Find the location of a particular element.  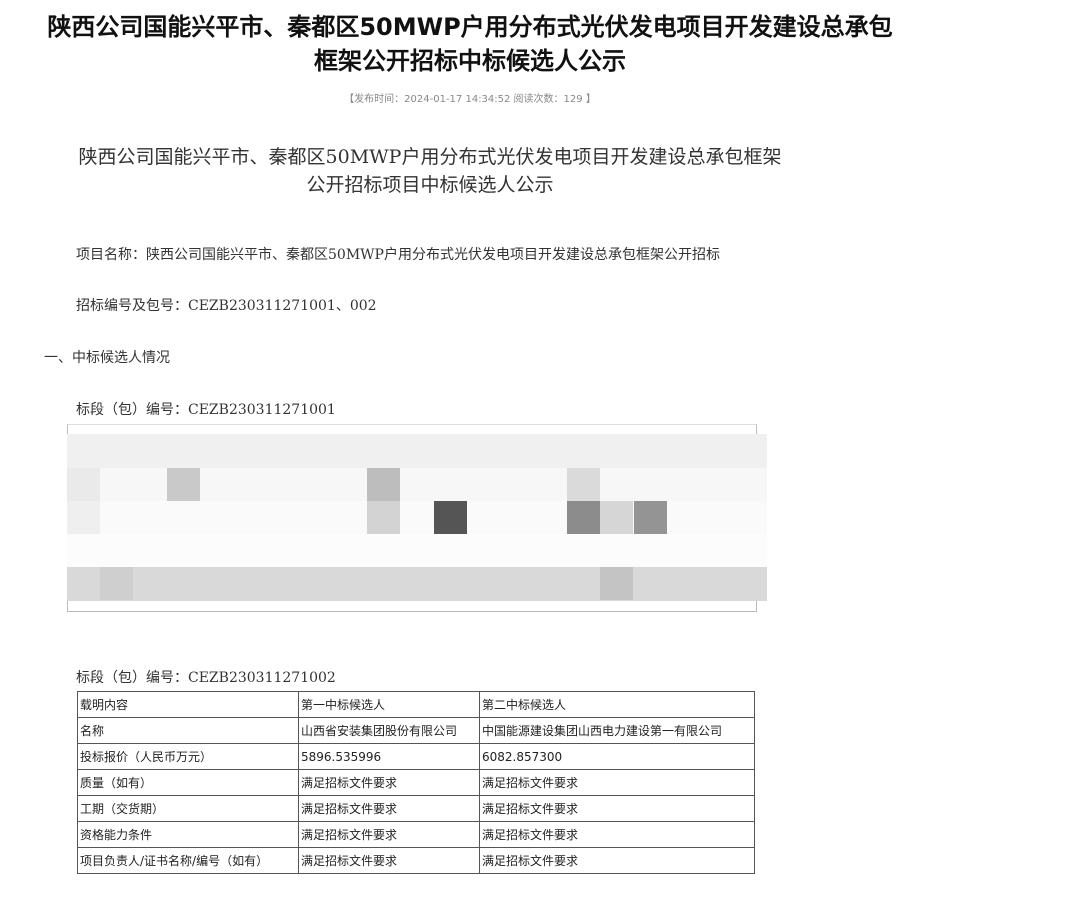

table-row-name-row: 名称 山西省安装集团股份有限公司 中国能源建设集团山西电力建设第一有限公司 is located at coordinates (416, 730).